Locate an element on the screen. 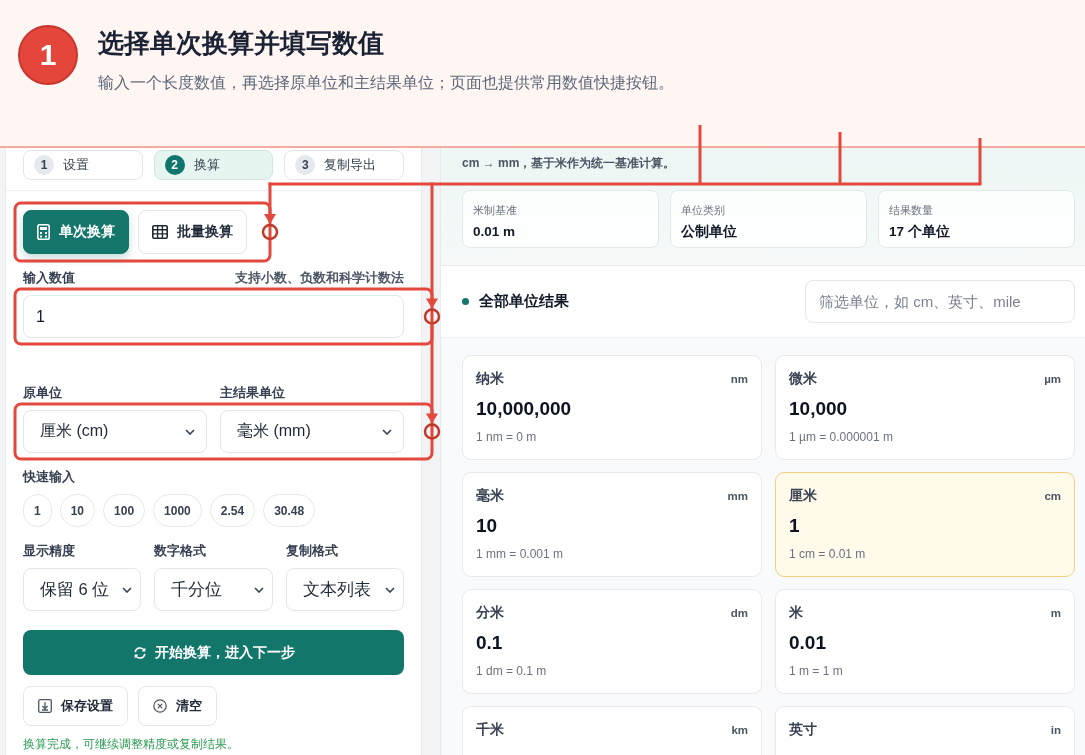 The height and width of the screenshot is (755, 1085). unit-symbol: in is located at coordinates (1055, 730).